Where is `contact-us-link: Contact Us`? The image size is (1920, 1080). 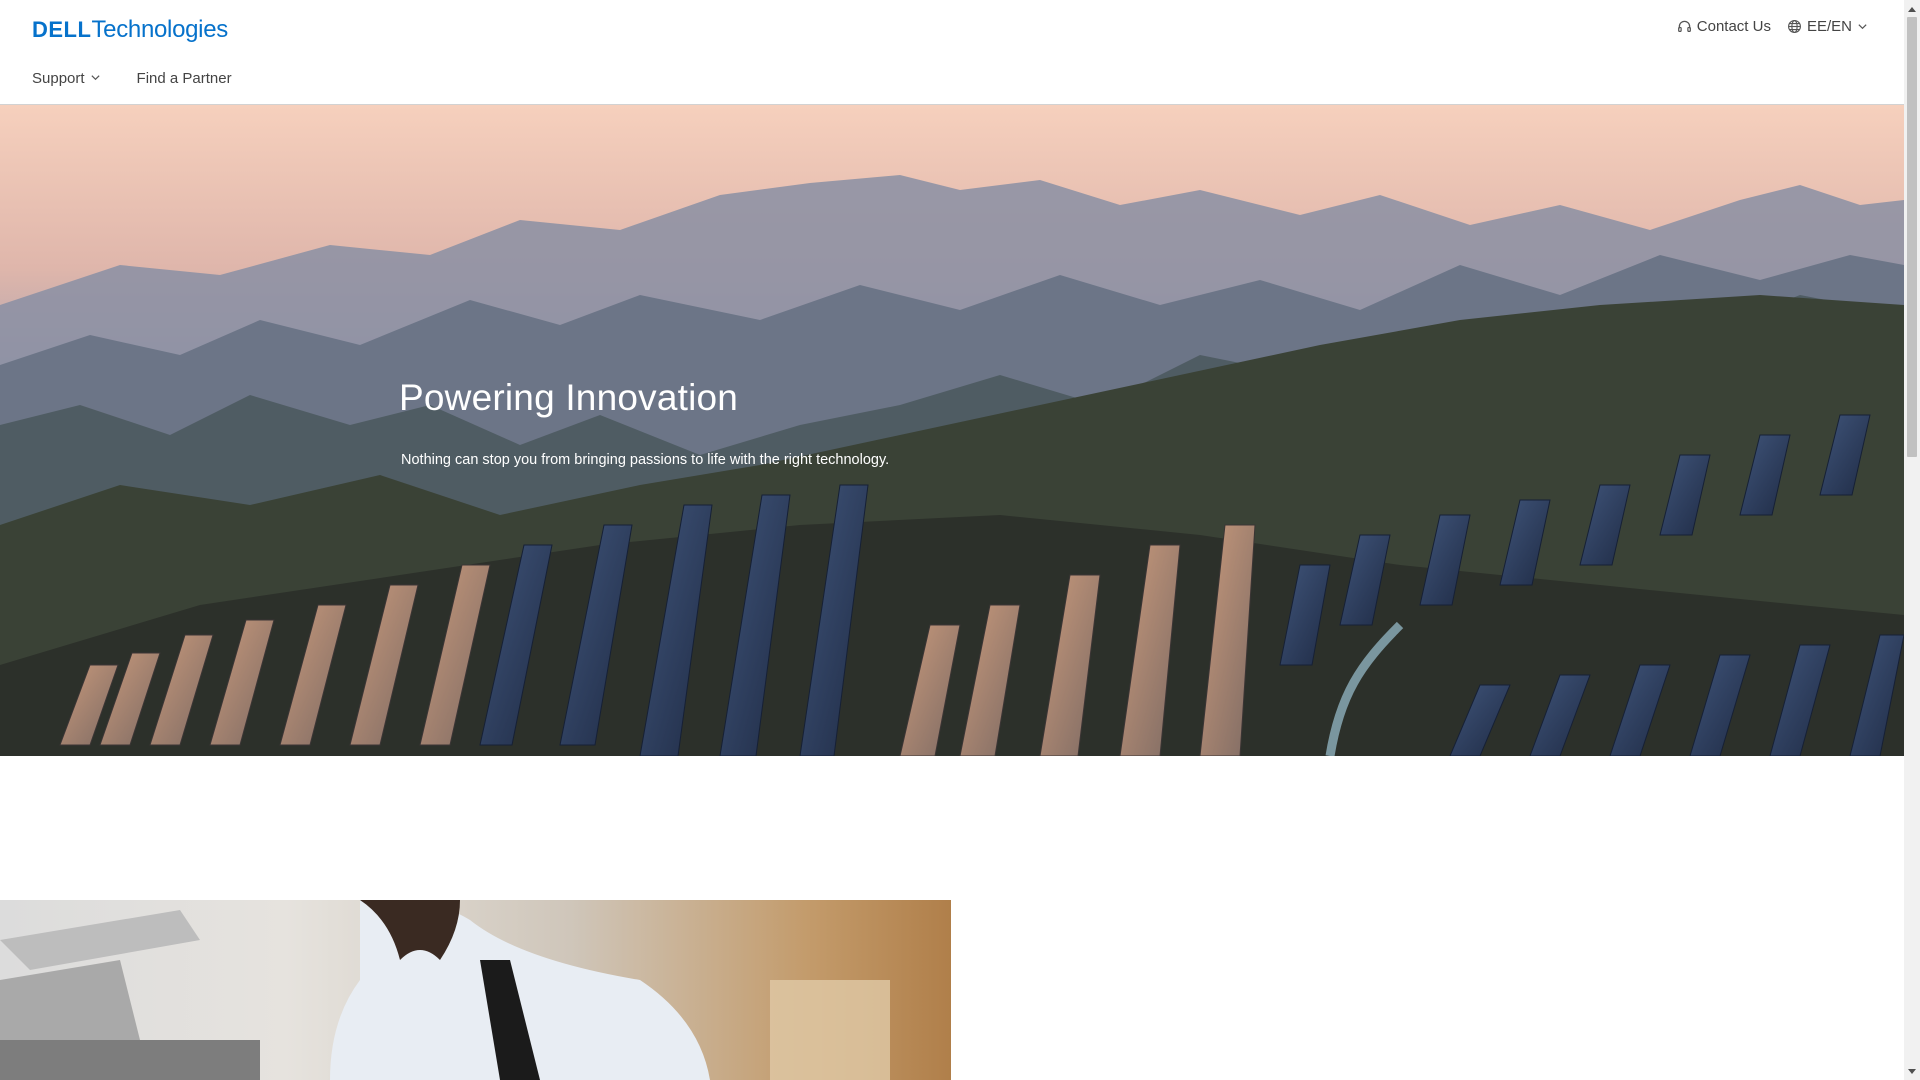 contact-us-link: Contact Us is located at coordinates (1724, 26).